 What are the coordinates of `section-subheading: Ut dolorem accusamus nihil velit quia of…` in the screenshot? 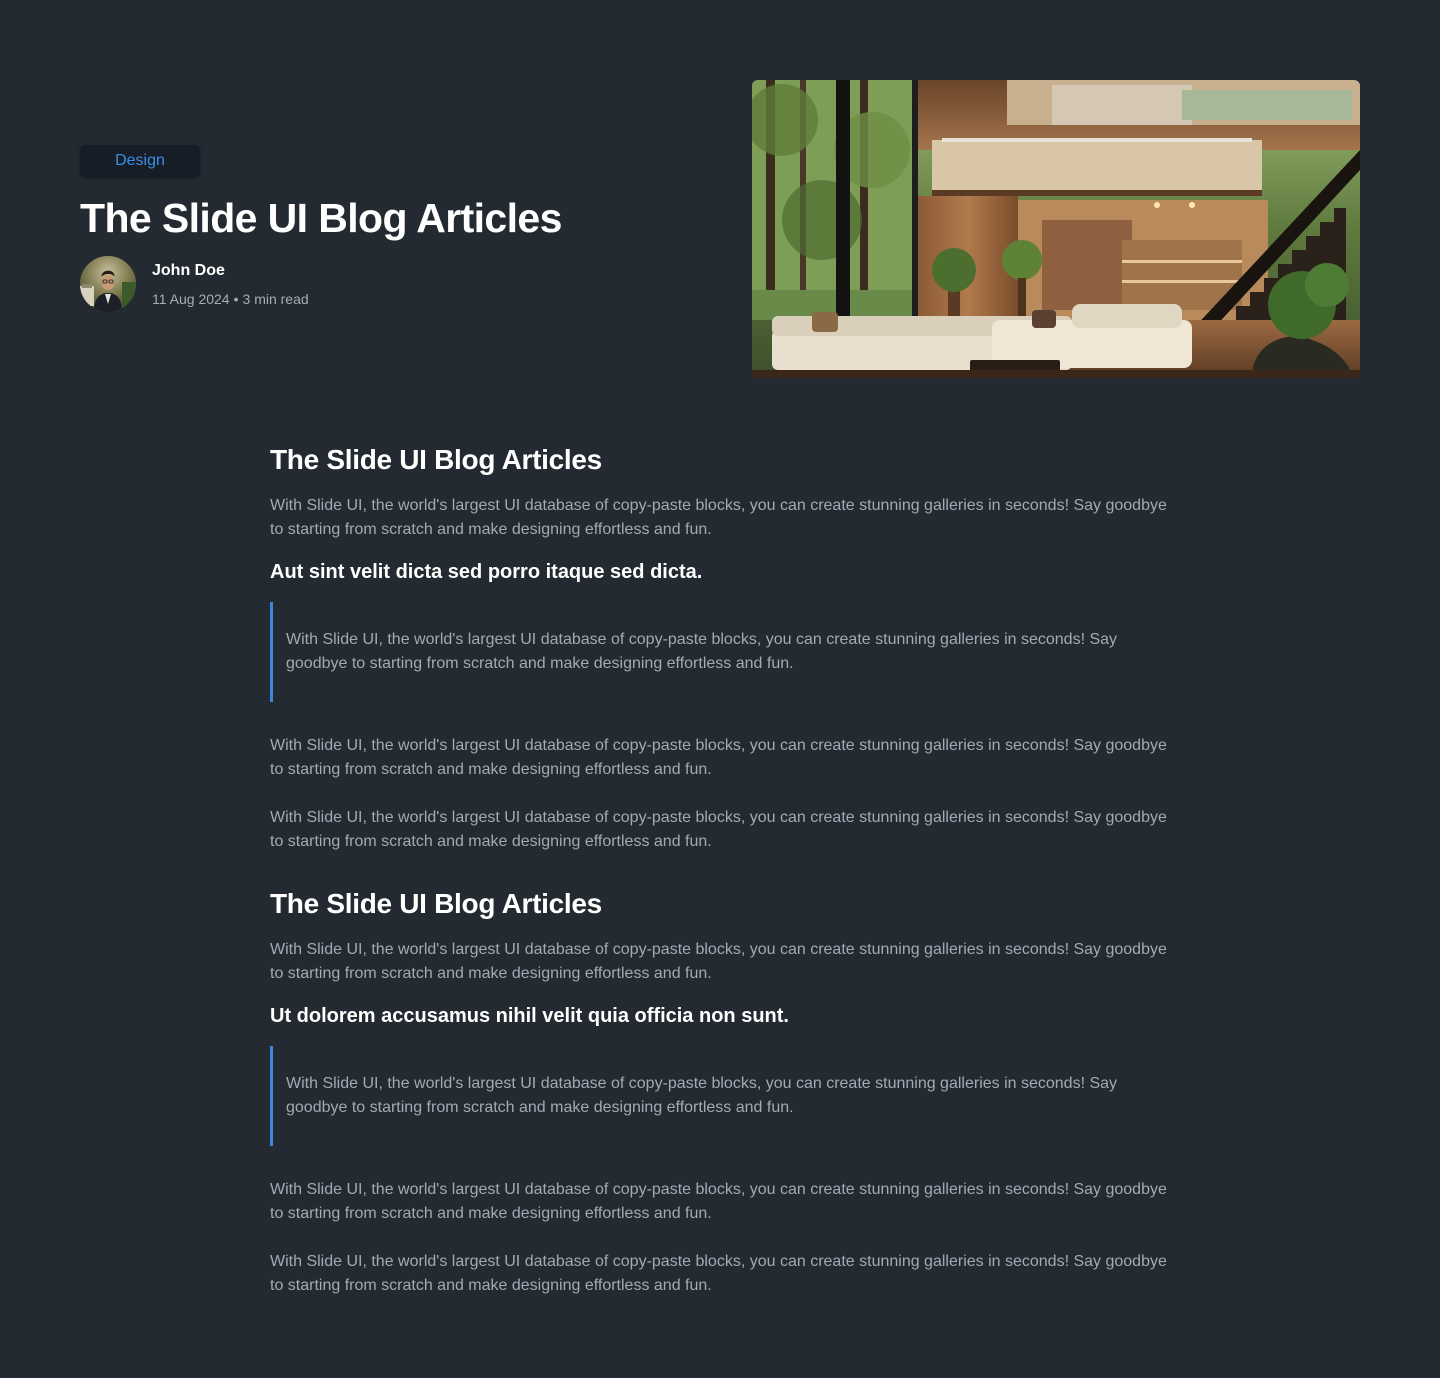 It's located at (529, 1016).